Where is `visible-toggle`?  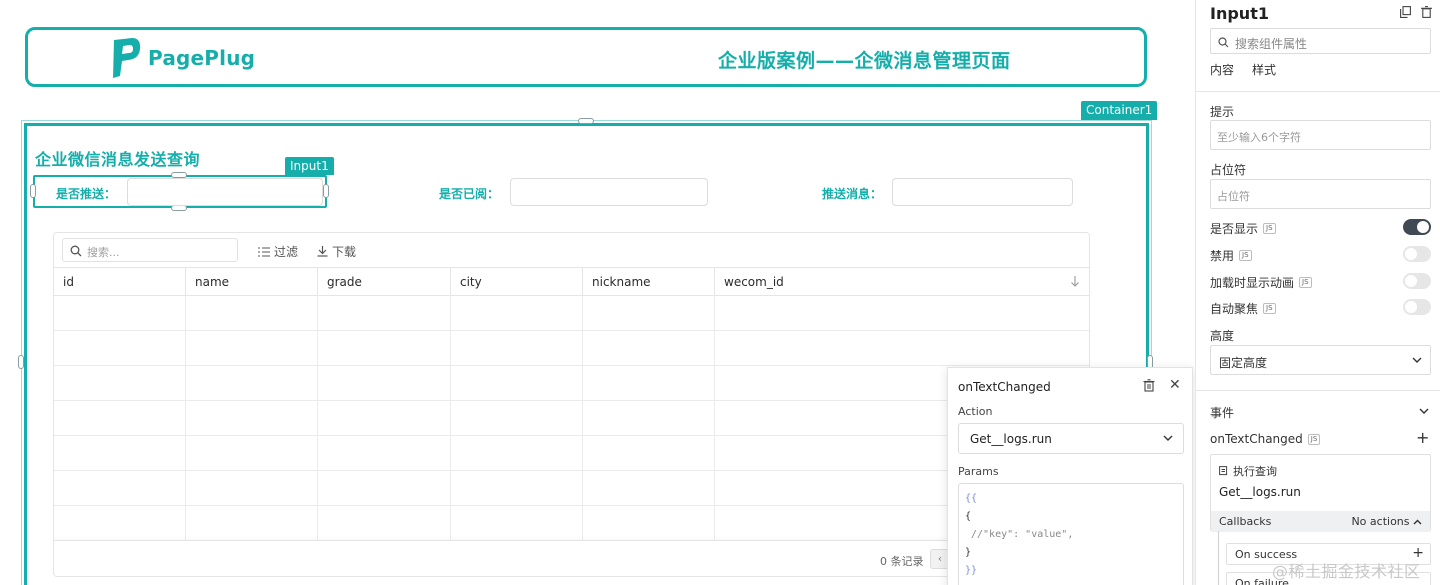
visible-toggle is located at coordinates (1417, 227).